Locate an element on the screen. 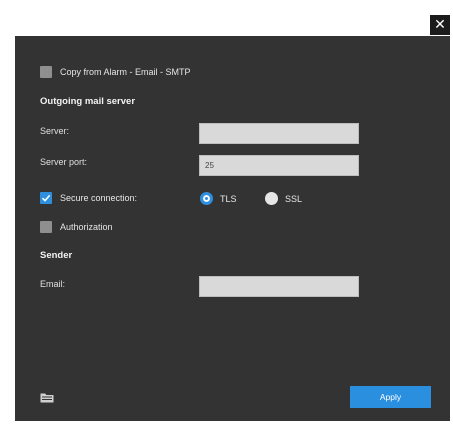 The width and height of the screenshot is (453, 428). tls-option: TLS is located at coordinates (218, 198).